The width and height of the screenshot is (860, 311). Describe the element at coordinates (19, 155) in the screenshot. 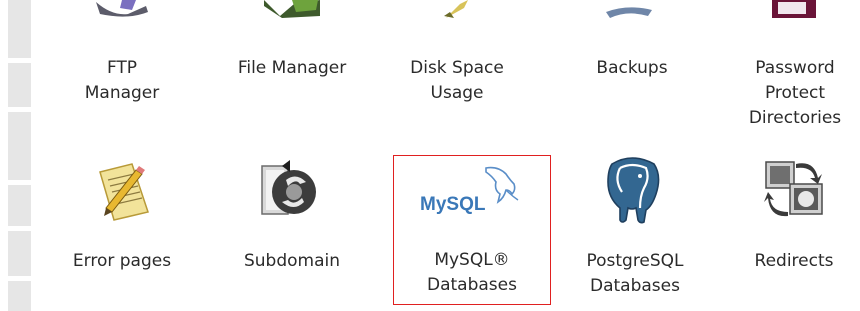

I see `left-strip` at that location.